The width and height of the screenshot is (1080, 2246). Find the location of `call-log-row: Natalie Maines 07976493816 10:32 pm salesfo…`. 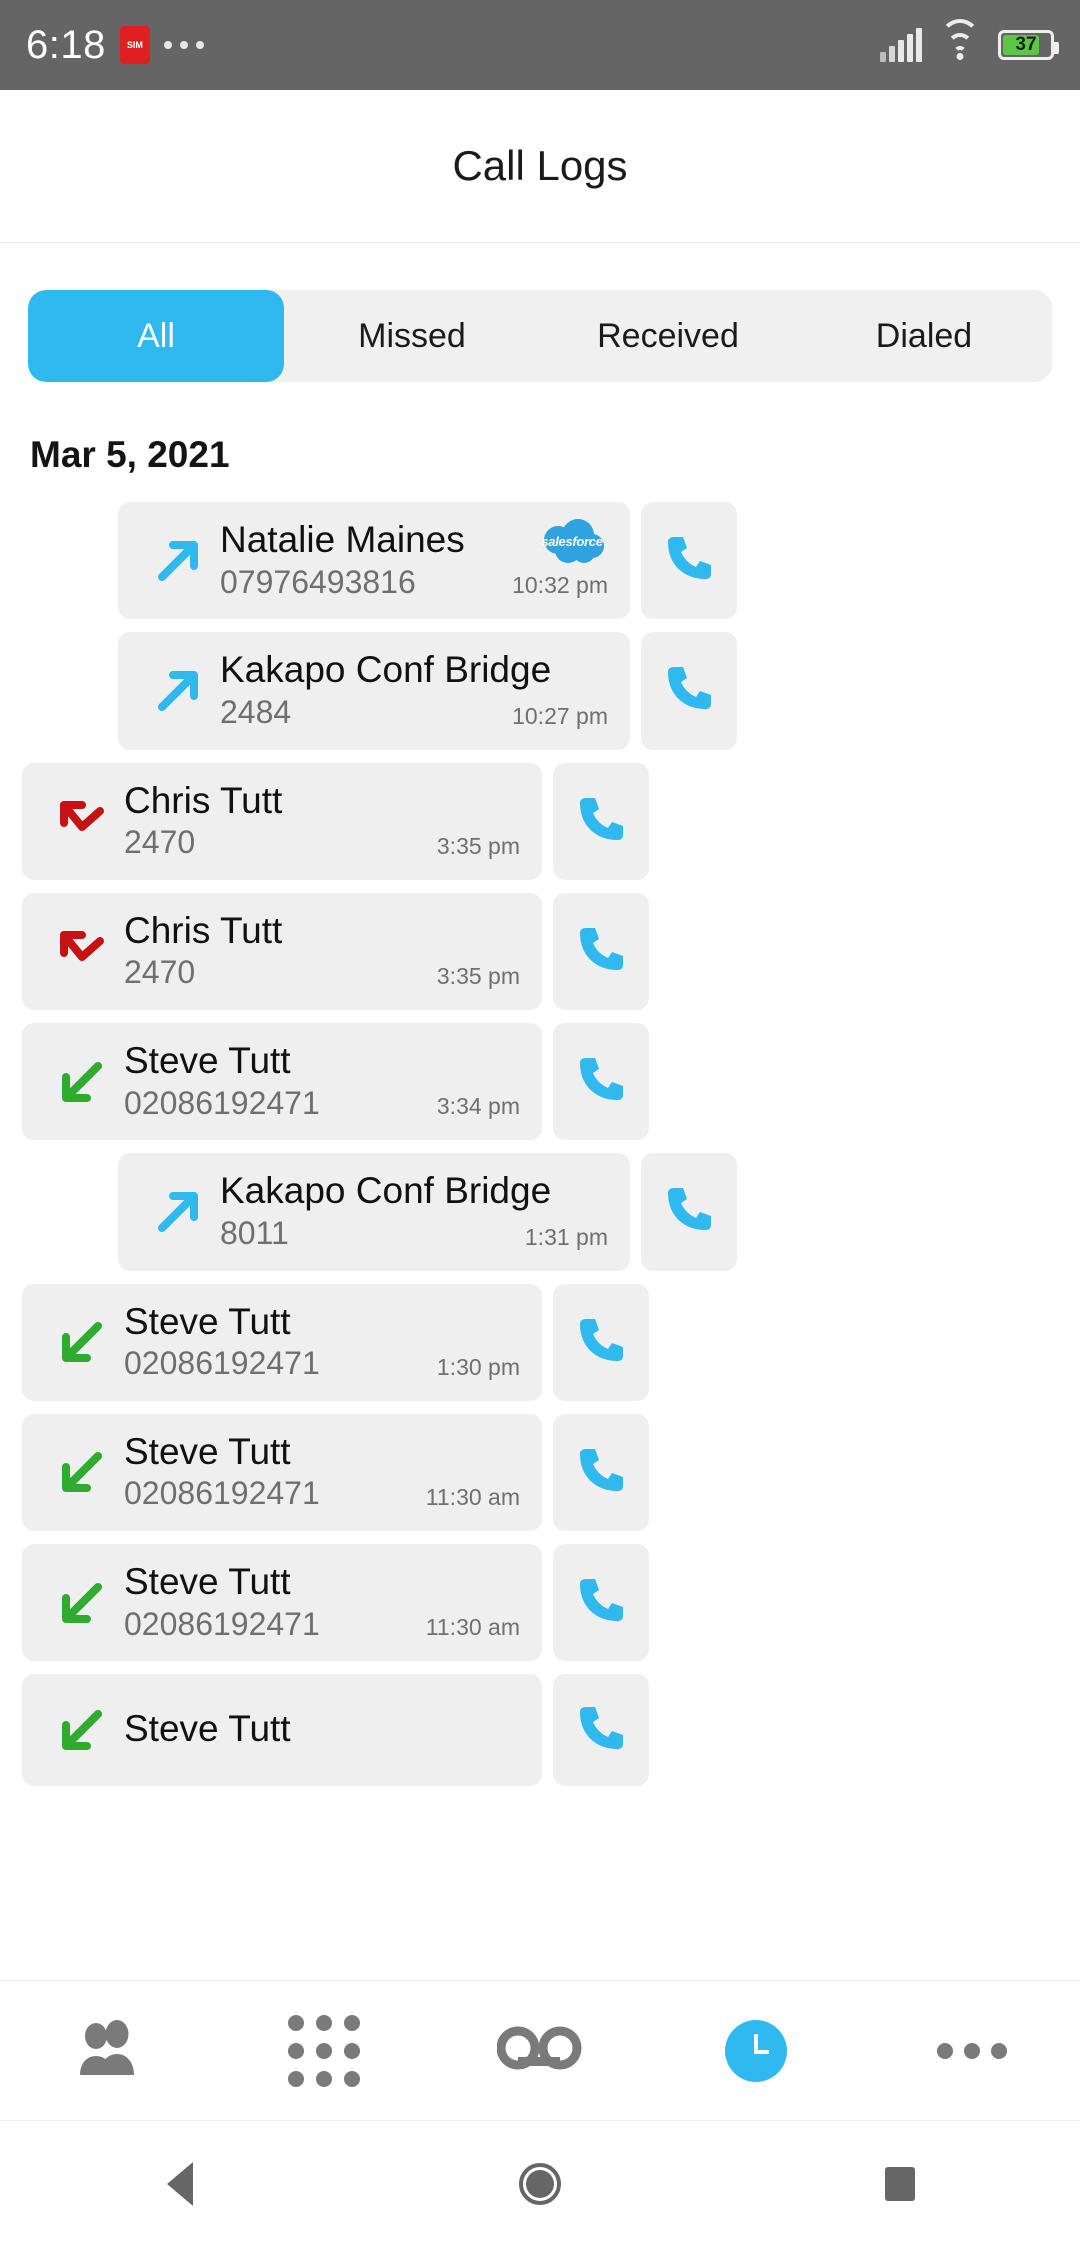

call-log-row: Natalie Maines 07976493816 10:32 pm salesfo… is located at coordinates (540, 561).